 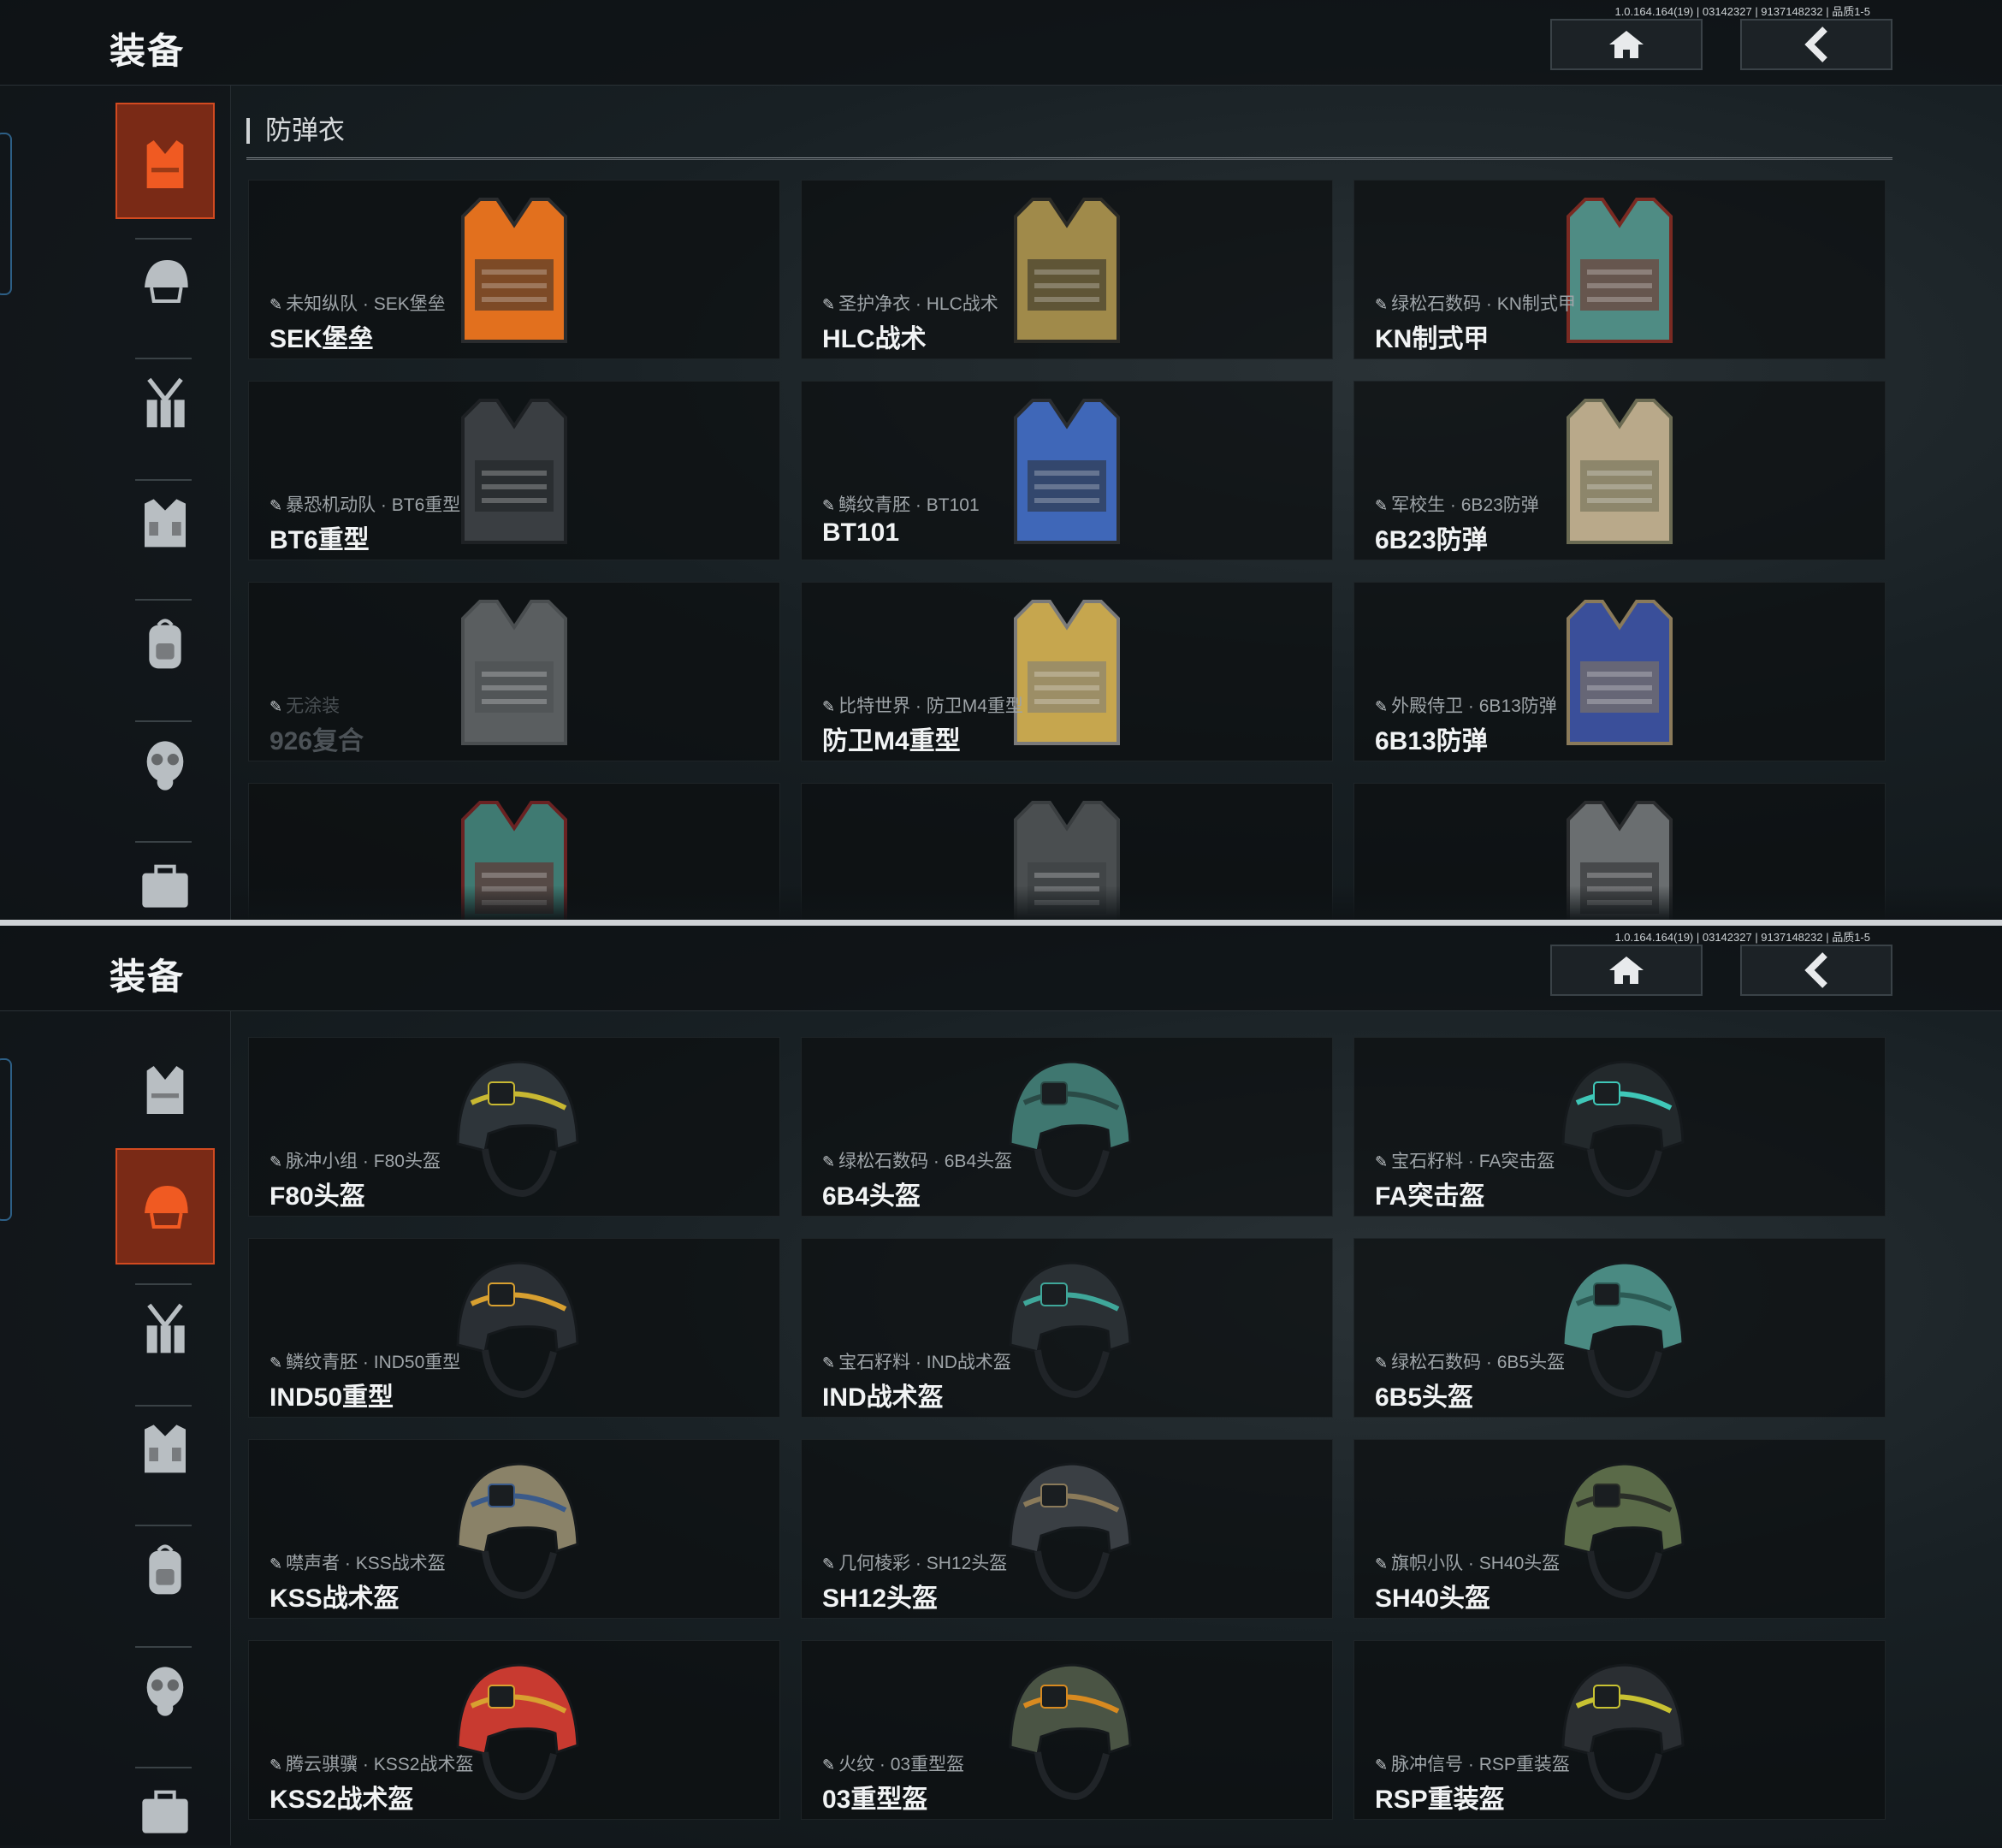 I want to click on item-name: 6B13防弹, so click(x=1431, y=741).